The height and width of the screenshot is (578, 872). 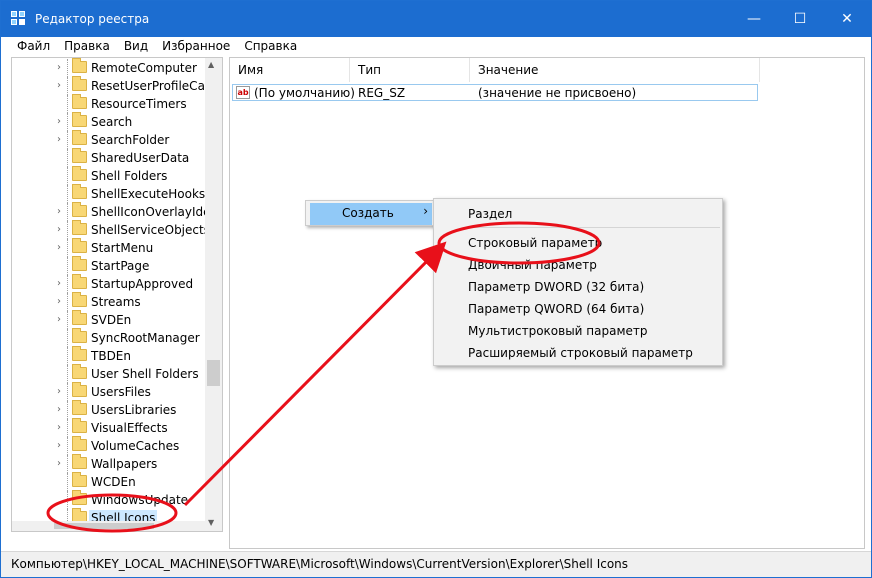 I want to click on menu-favorites: Избранное, so click(x=196, y=46).